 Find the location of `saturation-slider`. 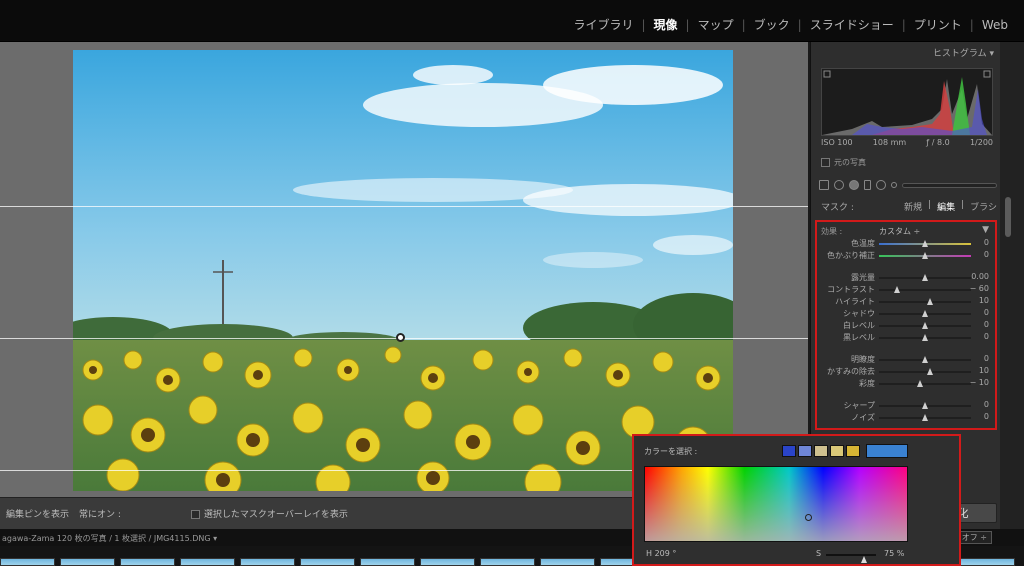

saturation-slider is located at coordinates (851, 558).